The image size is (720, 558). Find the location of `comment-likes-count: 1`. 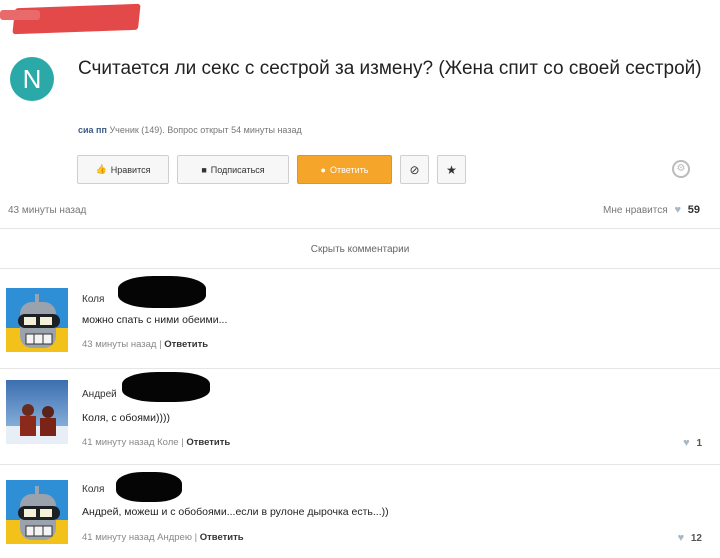

comment-likes-count: 1 is located at coordinates (699, 443).